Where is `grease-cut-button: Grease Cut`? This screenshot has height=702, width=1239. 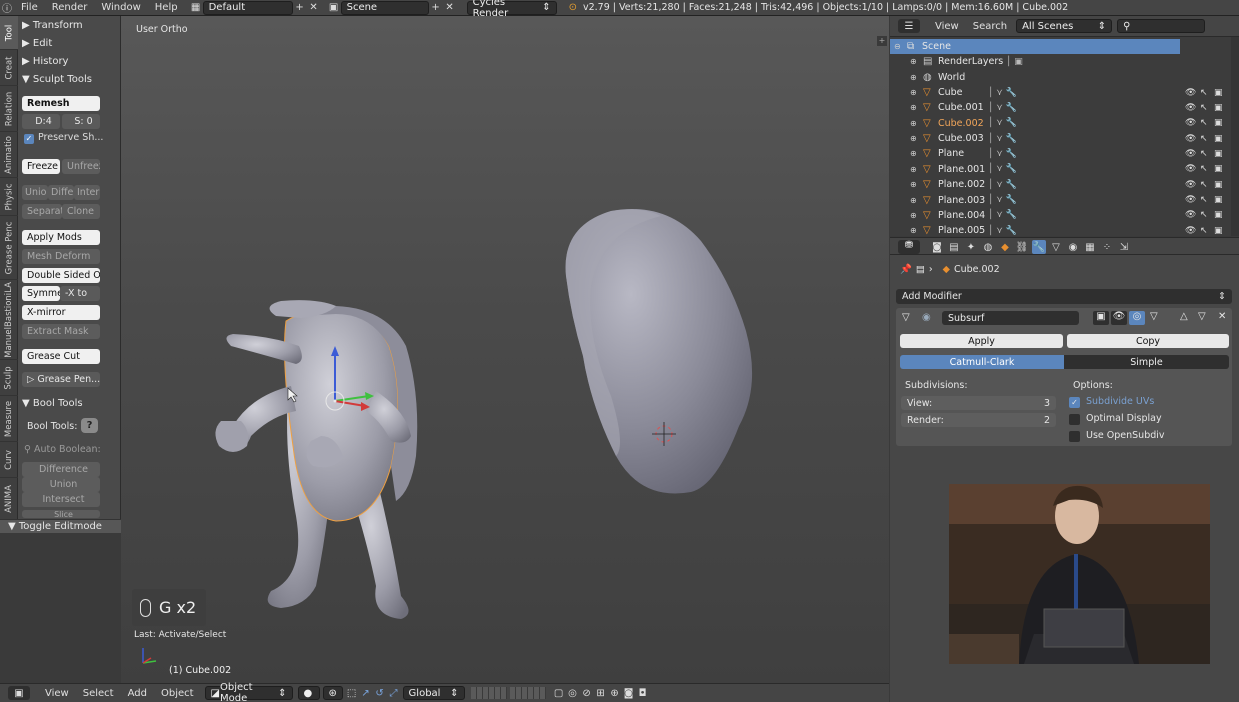 grease-cut-button: Grease Cut is located at coordinates (61, 356).